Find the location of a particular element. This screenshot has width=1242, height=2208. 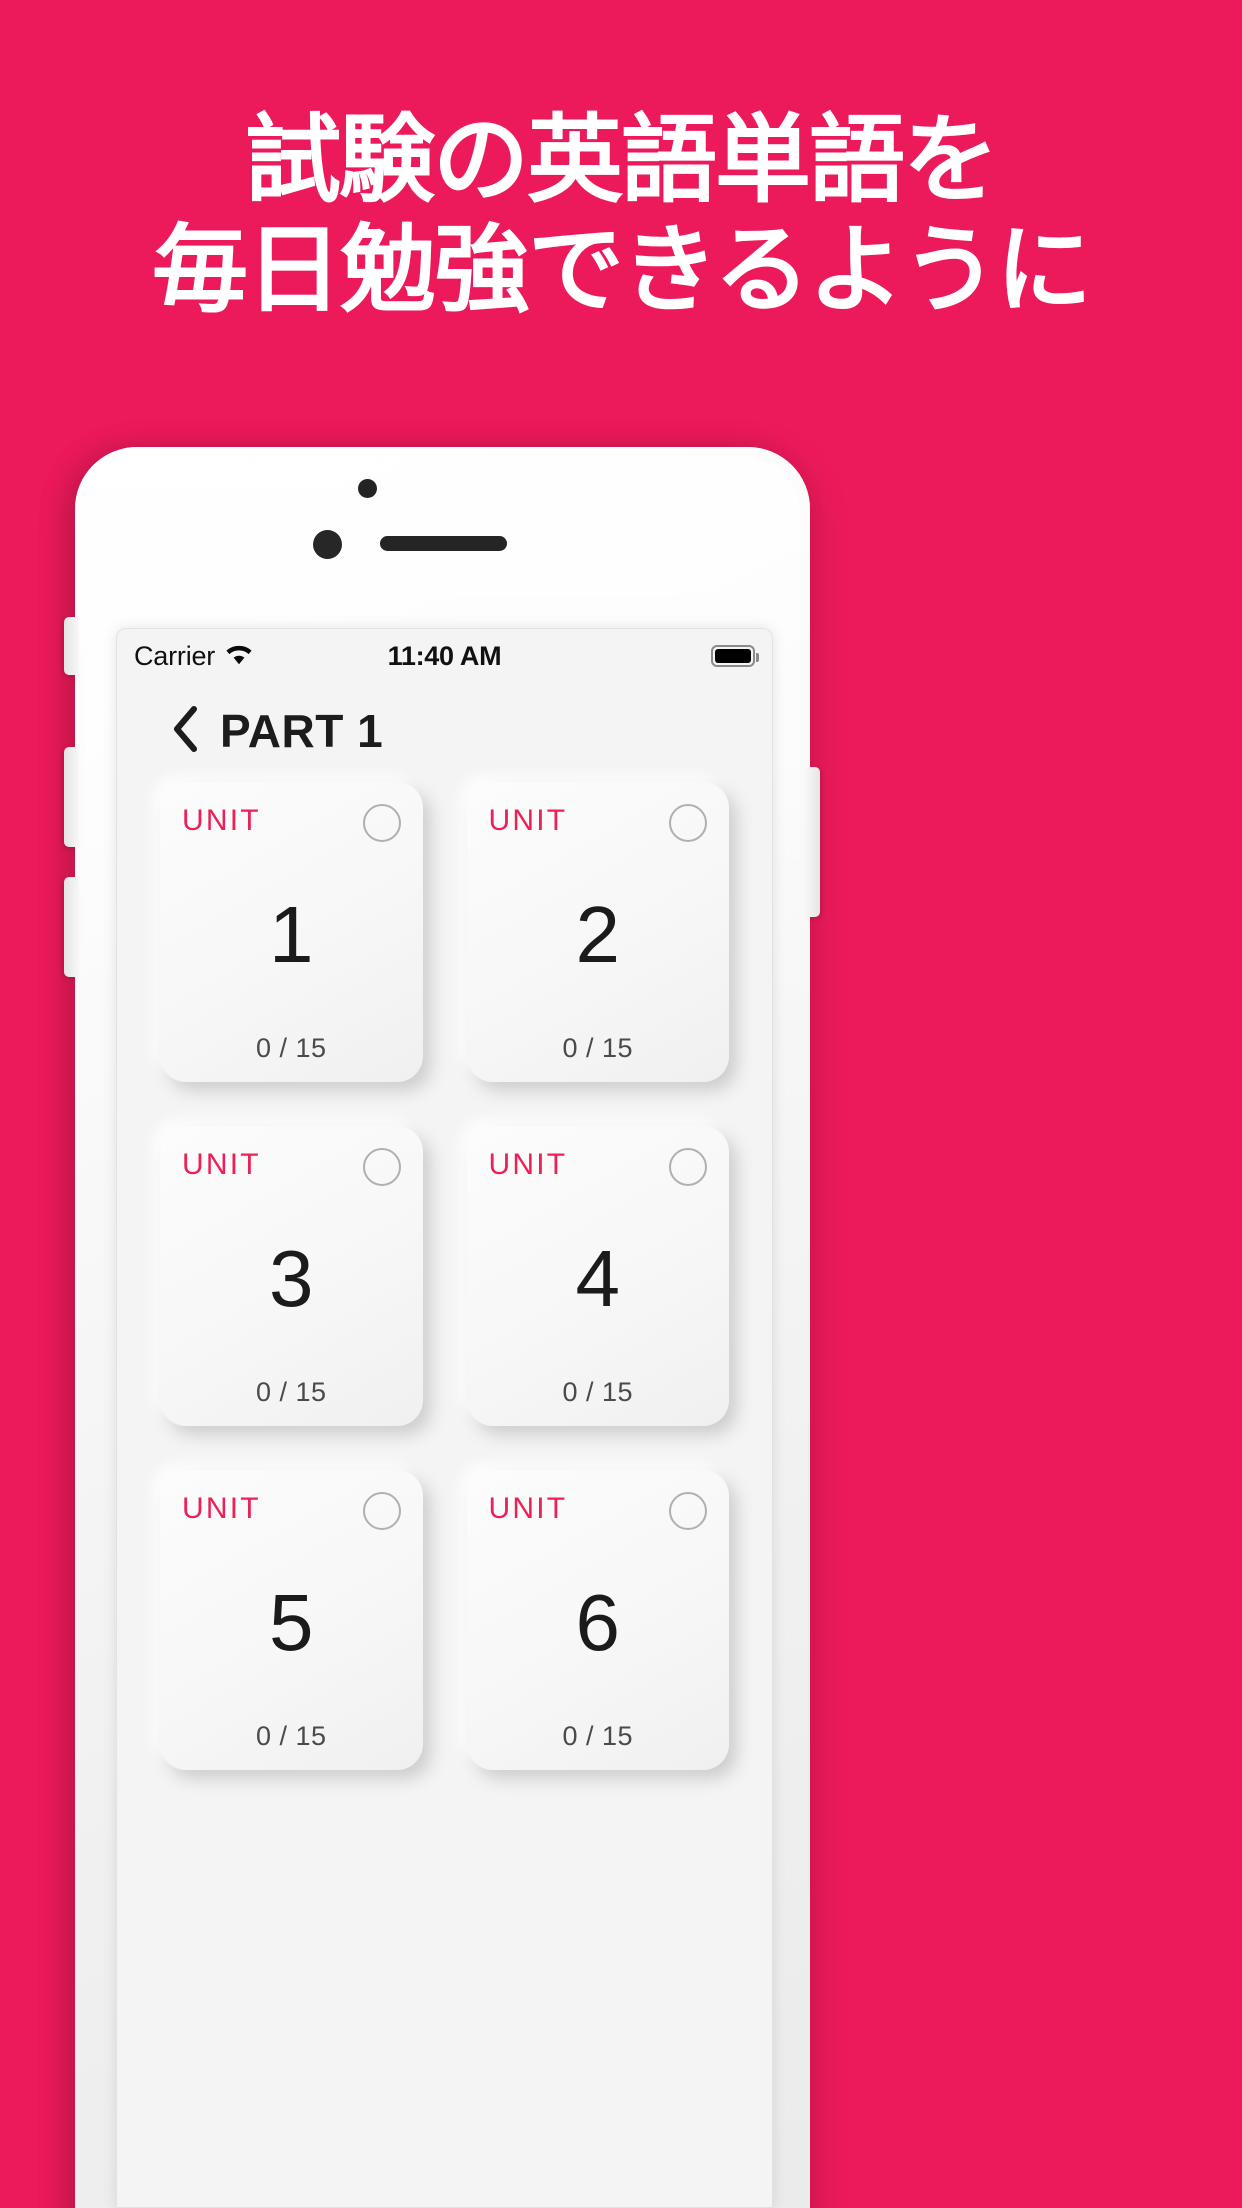

battery-fill is located at coordinates (733, 656).